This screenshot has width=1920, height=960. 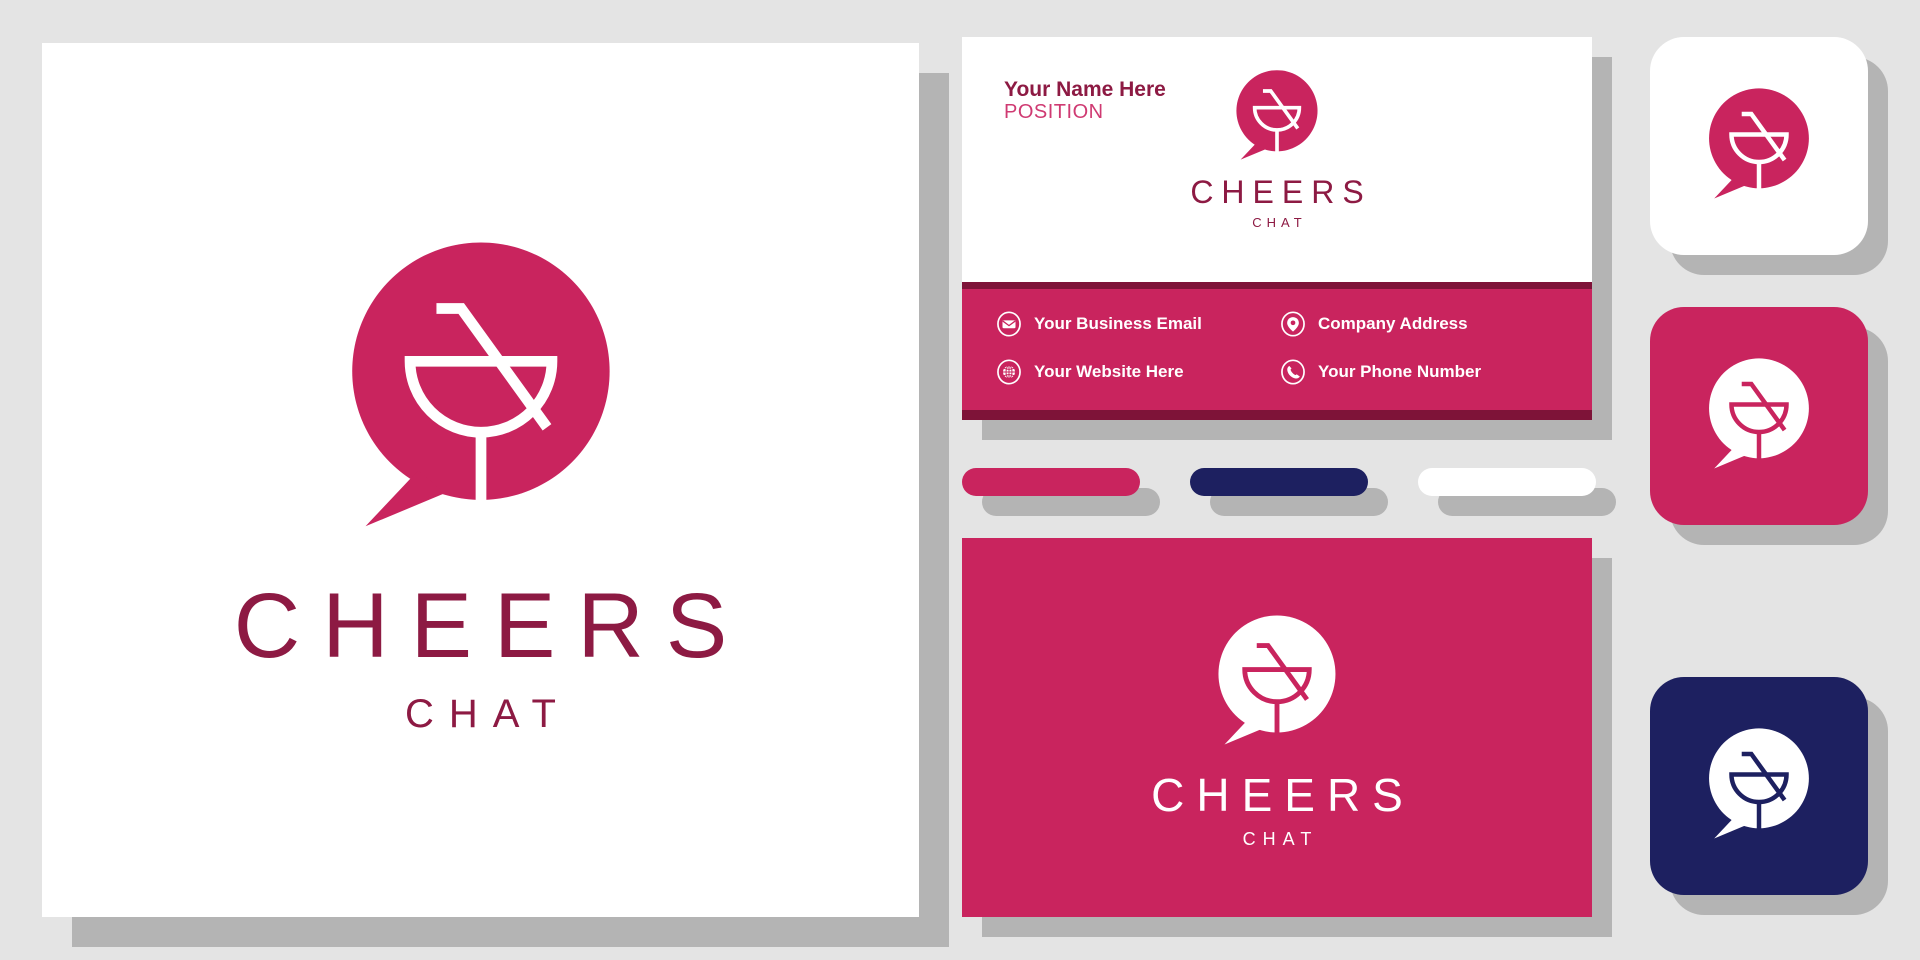 What do you see at coordinates (1279, 222) in the screenshot?
I see `card-subtitle: CHAT` at bounding box center [1279, 222].